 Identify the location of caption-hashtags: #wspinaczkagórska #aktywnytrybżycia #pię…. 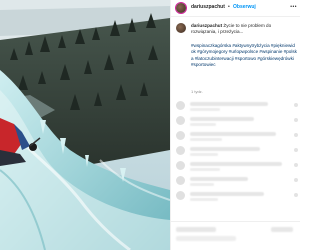
(244, 56).